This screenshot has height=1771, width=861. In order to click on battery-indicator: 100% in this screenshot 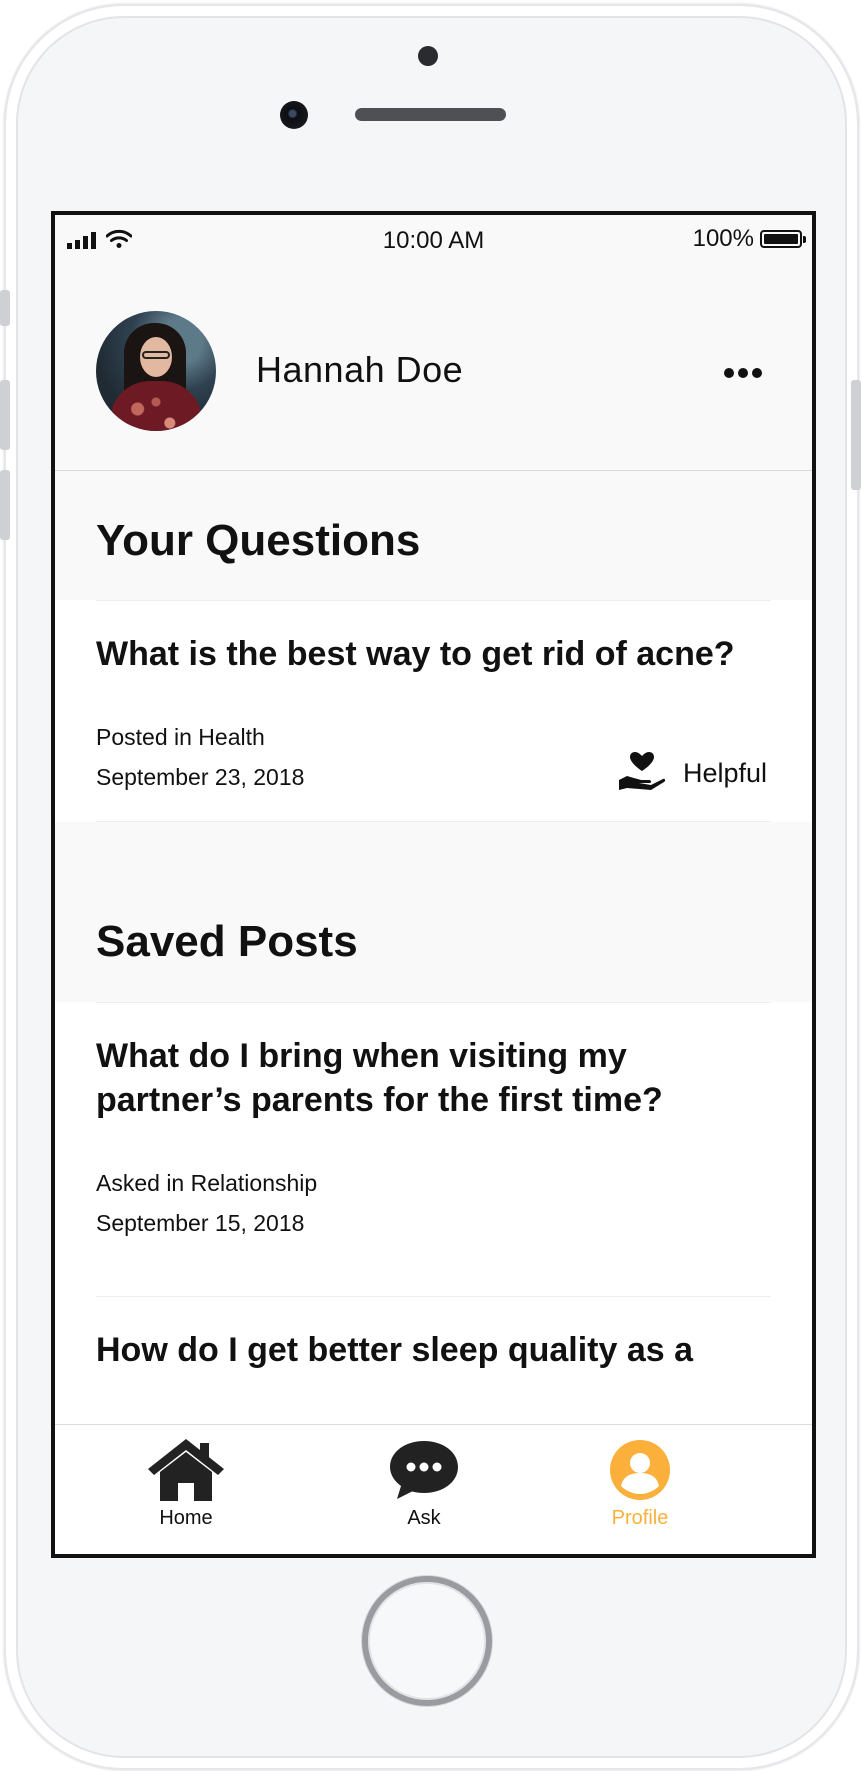, I will do `click(749, 239)`.